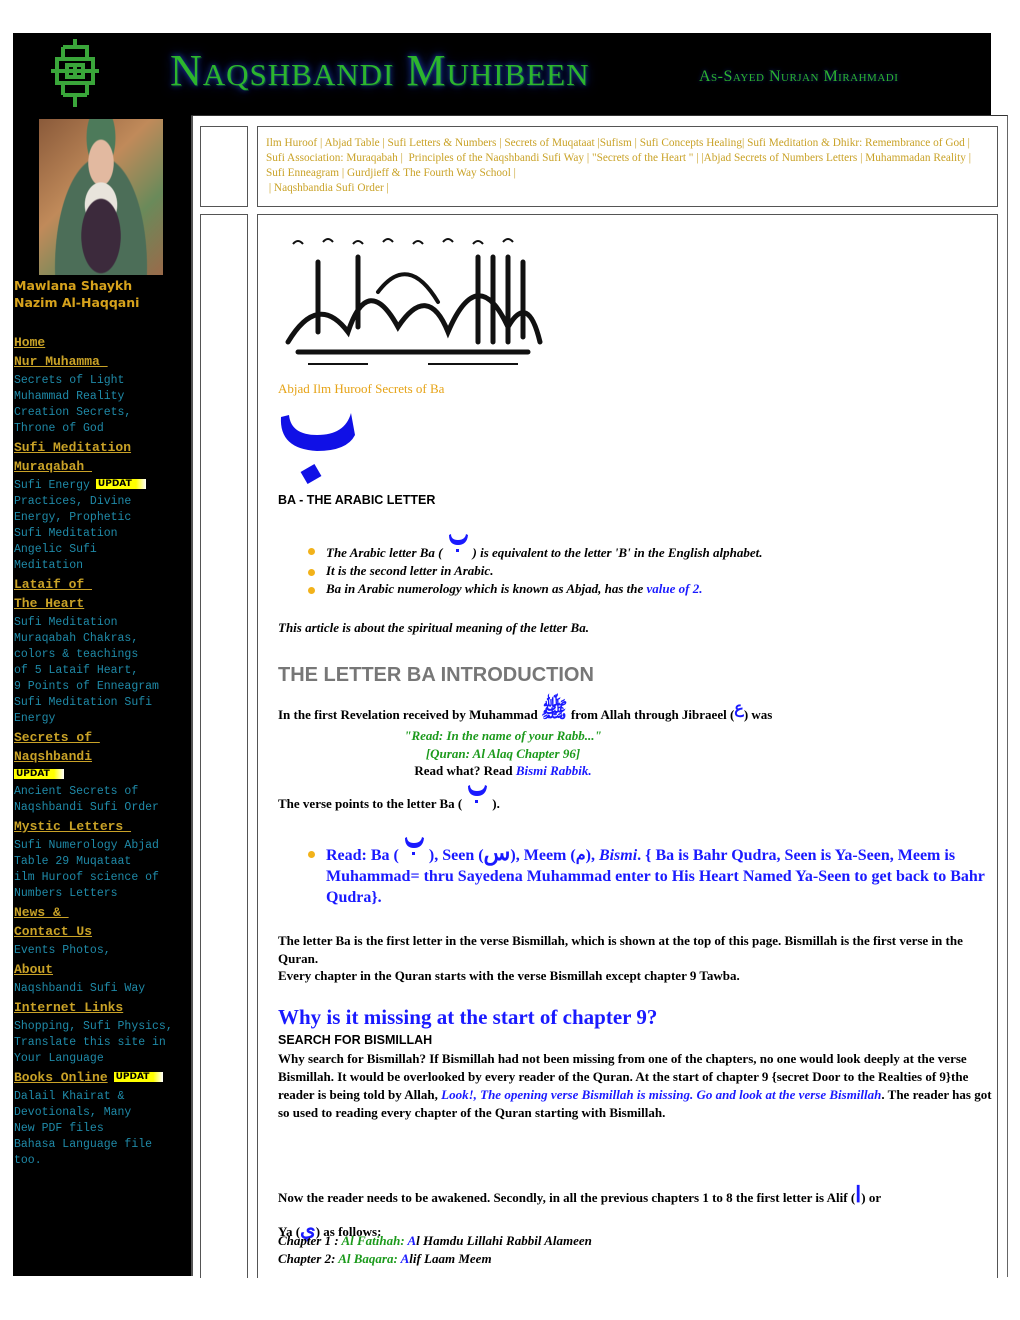 The width and height of the screenshot is (1020, 1320). I want to click on chapter-label: Chapter 1 :, so click(310, 1240).